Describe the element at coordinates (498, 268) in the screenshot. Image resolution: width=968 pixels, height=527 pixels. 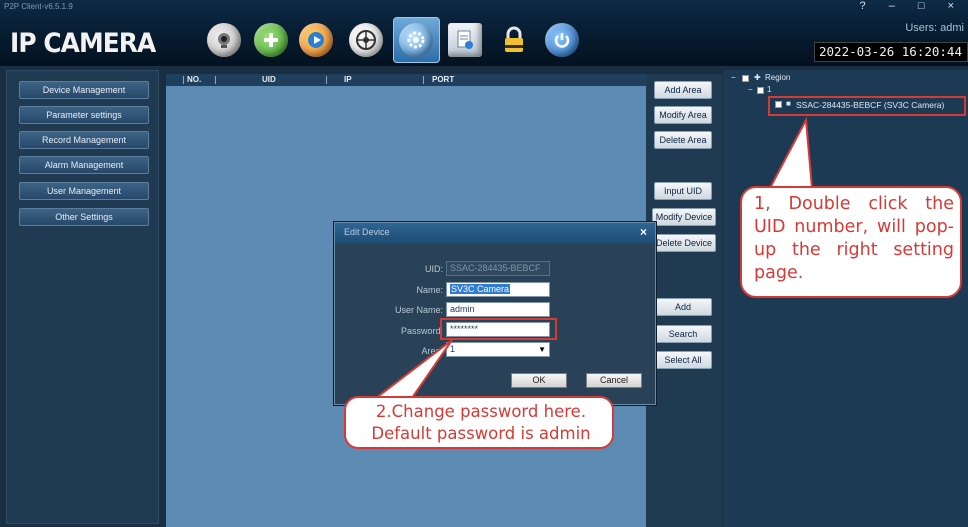
I see `uid-field: SSAC-284435-BEBCF` at that location.